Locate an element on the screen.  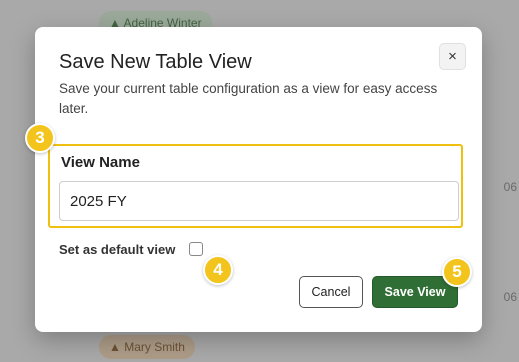
close-icon: × is located at coordinates (452, 56).